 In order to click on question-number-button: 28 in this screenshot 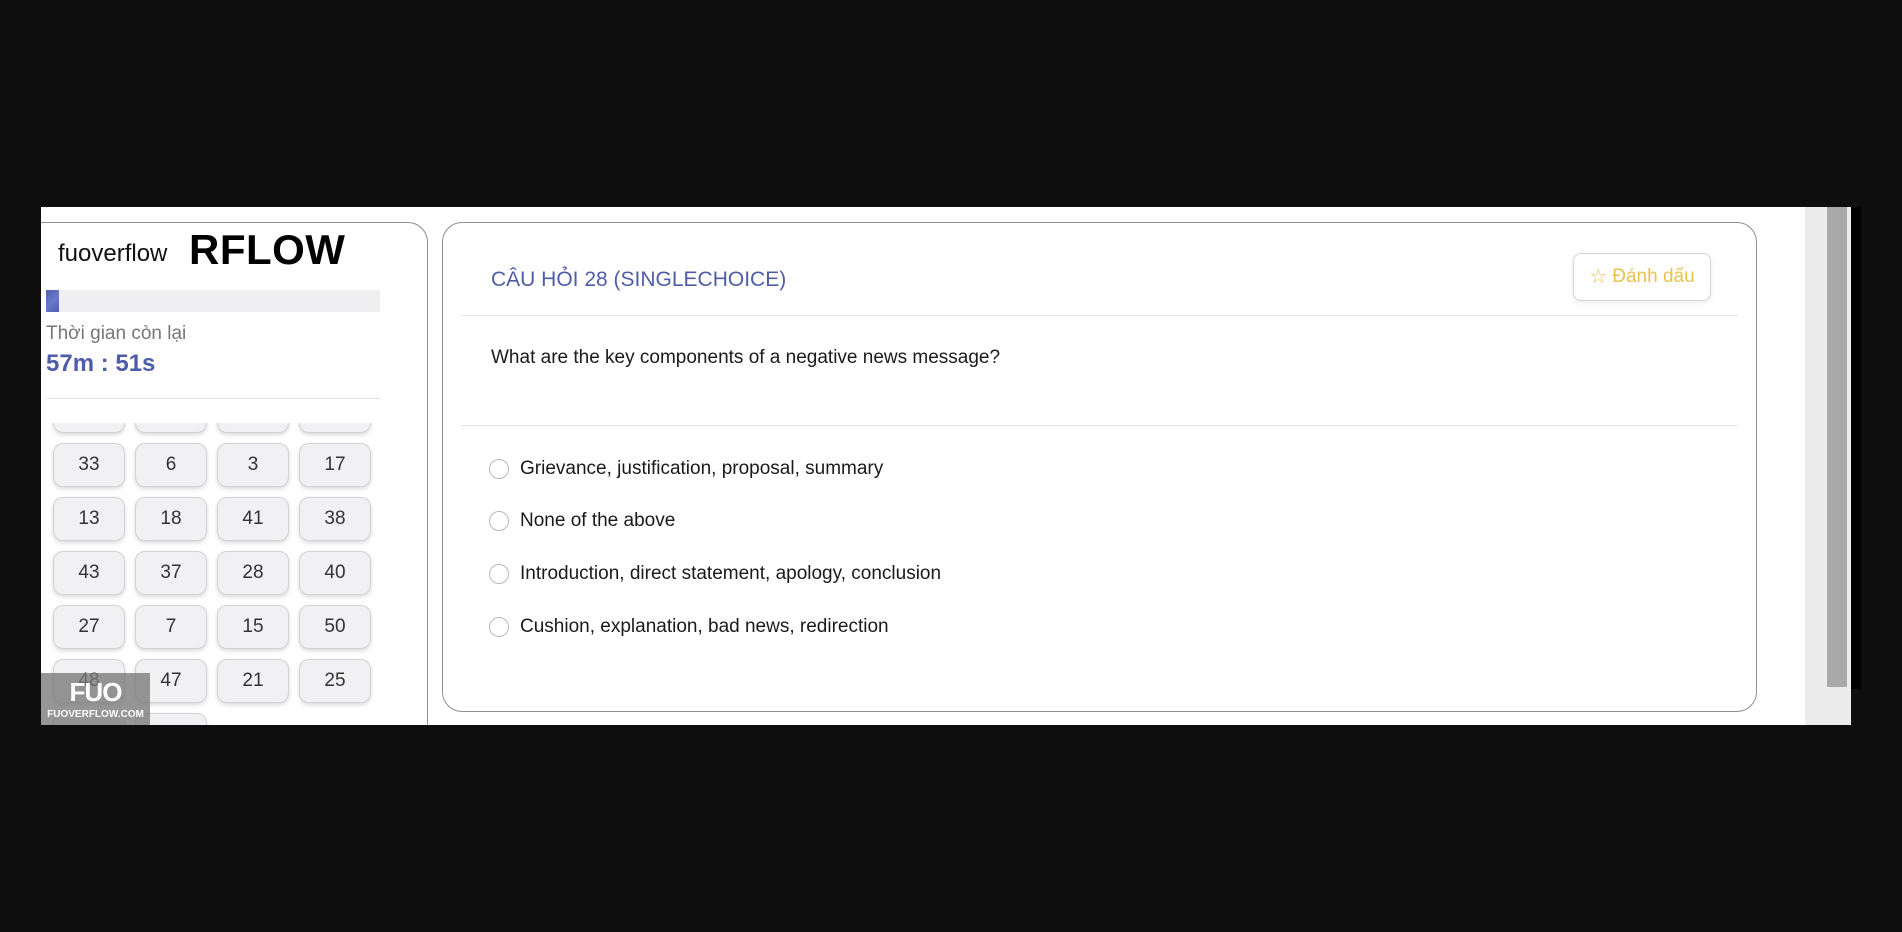, I will do `click(253, 573)`.